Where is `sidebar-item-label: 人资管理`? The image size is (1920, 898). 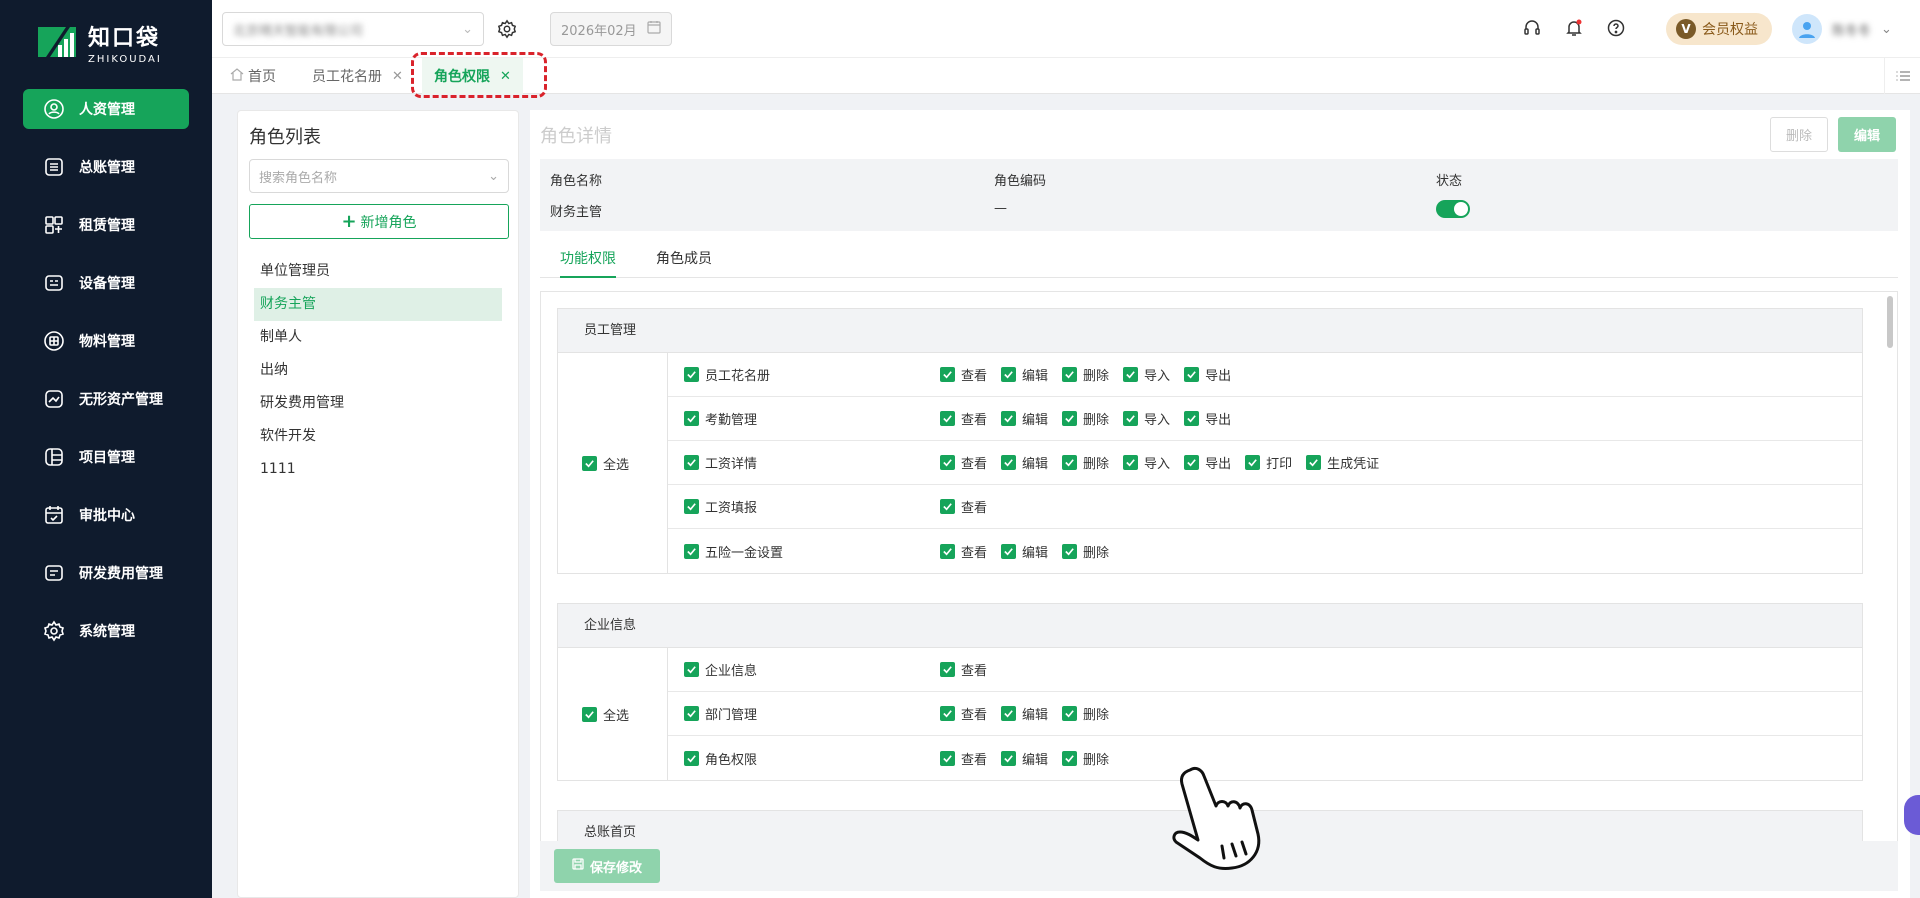 sidebar-item-label: 人资管理 is located at coordinates (107, 110).